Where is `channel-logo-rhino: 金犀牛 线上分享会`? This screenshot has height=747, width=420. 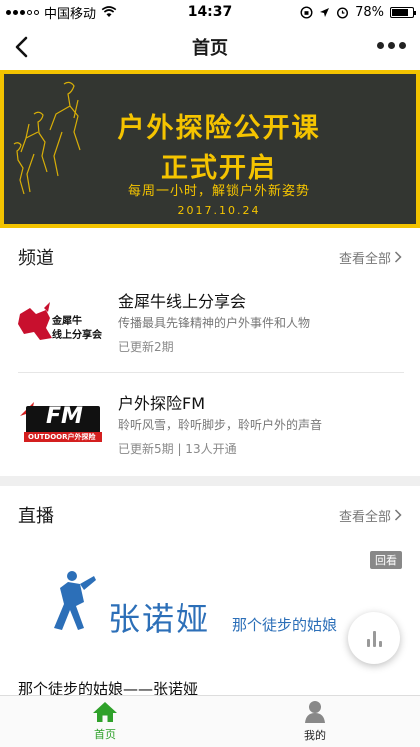 channel-logo-rhino: 金犀牛 线上分享会 is located at coordinates (62, 324).